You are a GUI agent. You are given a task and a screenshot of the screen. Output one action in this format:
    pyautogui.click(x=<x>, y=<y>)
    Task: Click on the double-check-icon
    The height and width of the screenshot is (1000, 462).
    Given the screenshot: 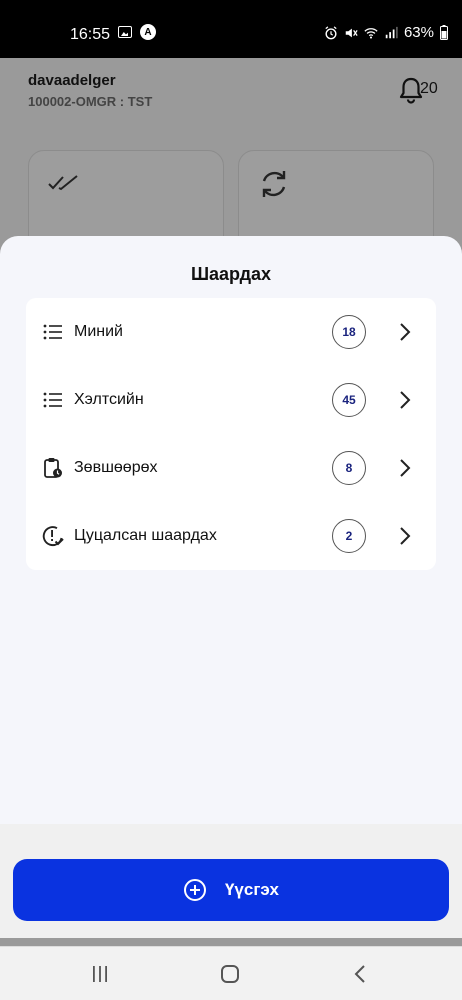 What is the action you would take?
    pyautogui.click(x=63, y=183)
    